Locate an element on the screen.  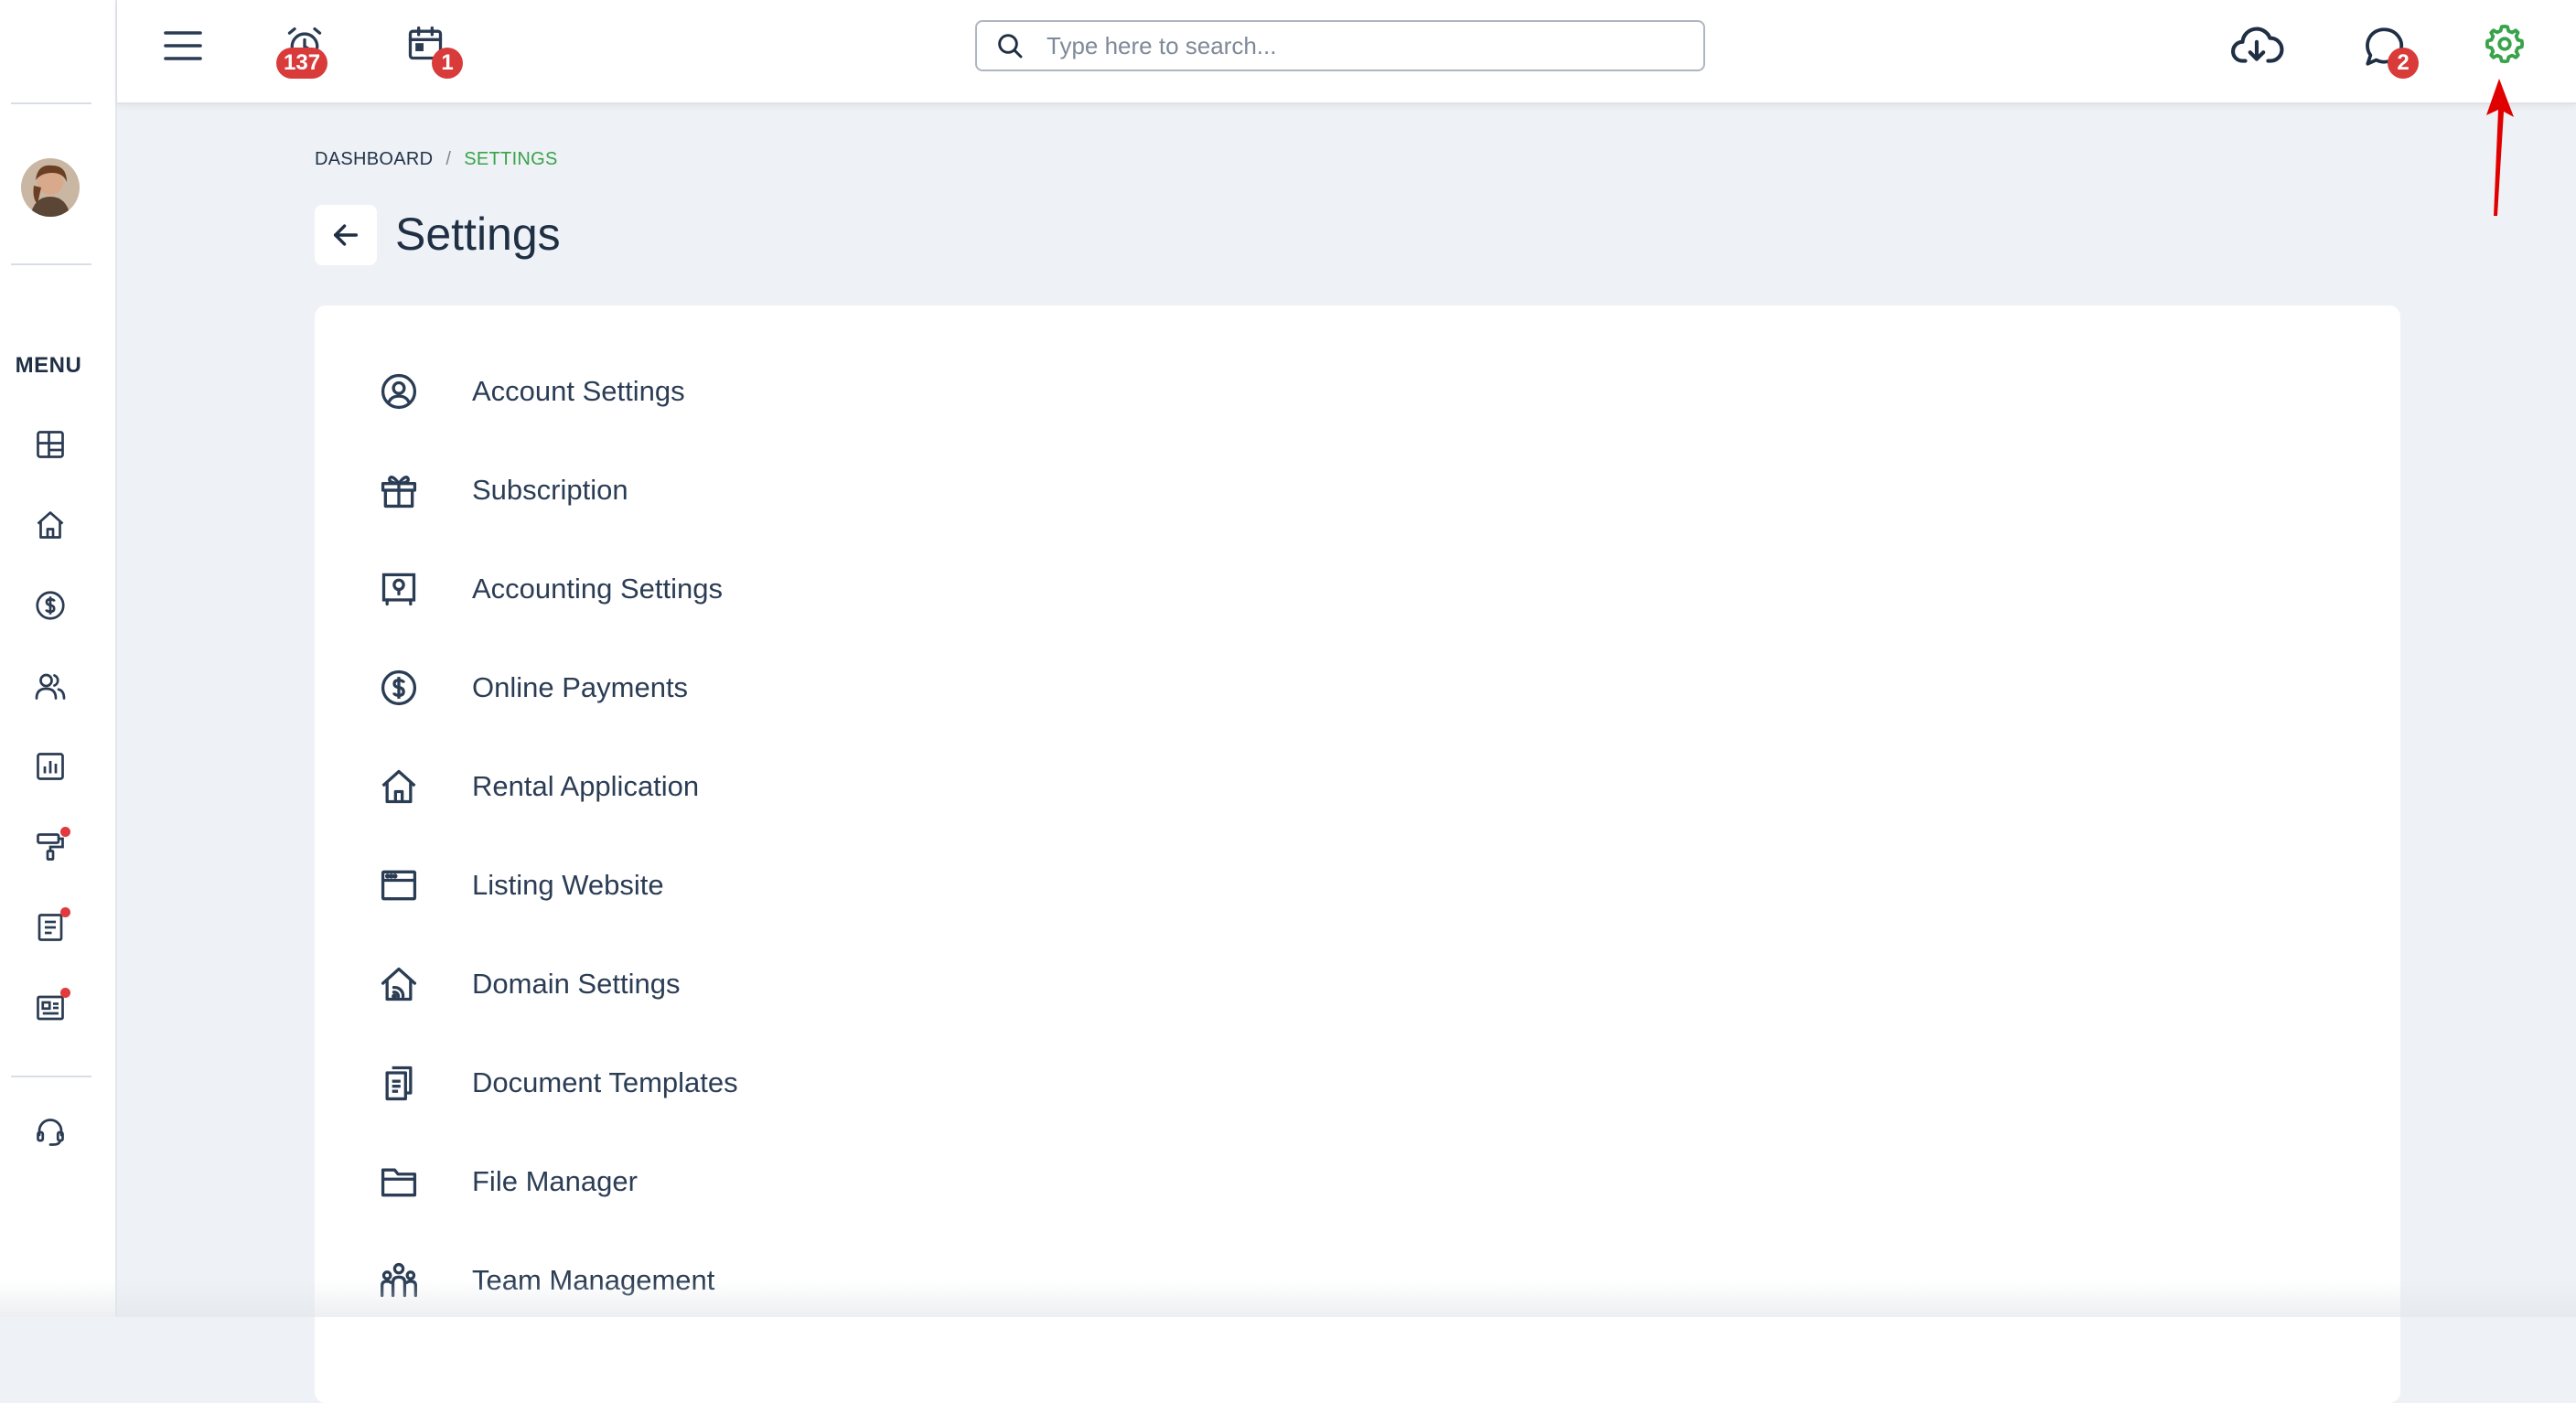
cloud-download-icon is located at coordinates (2258, 46).